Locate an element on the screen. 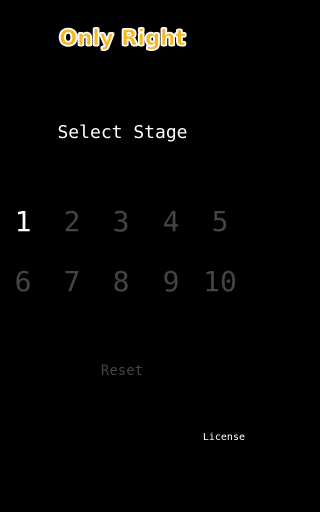 The width and height of the screenshot is (320, 512). reset-button: Reset is located at coordinates (122, 371).